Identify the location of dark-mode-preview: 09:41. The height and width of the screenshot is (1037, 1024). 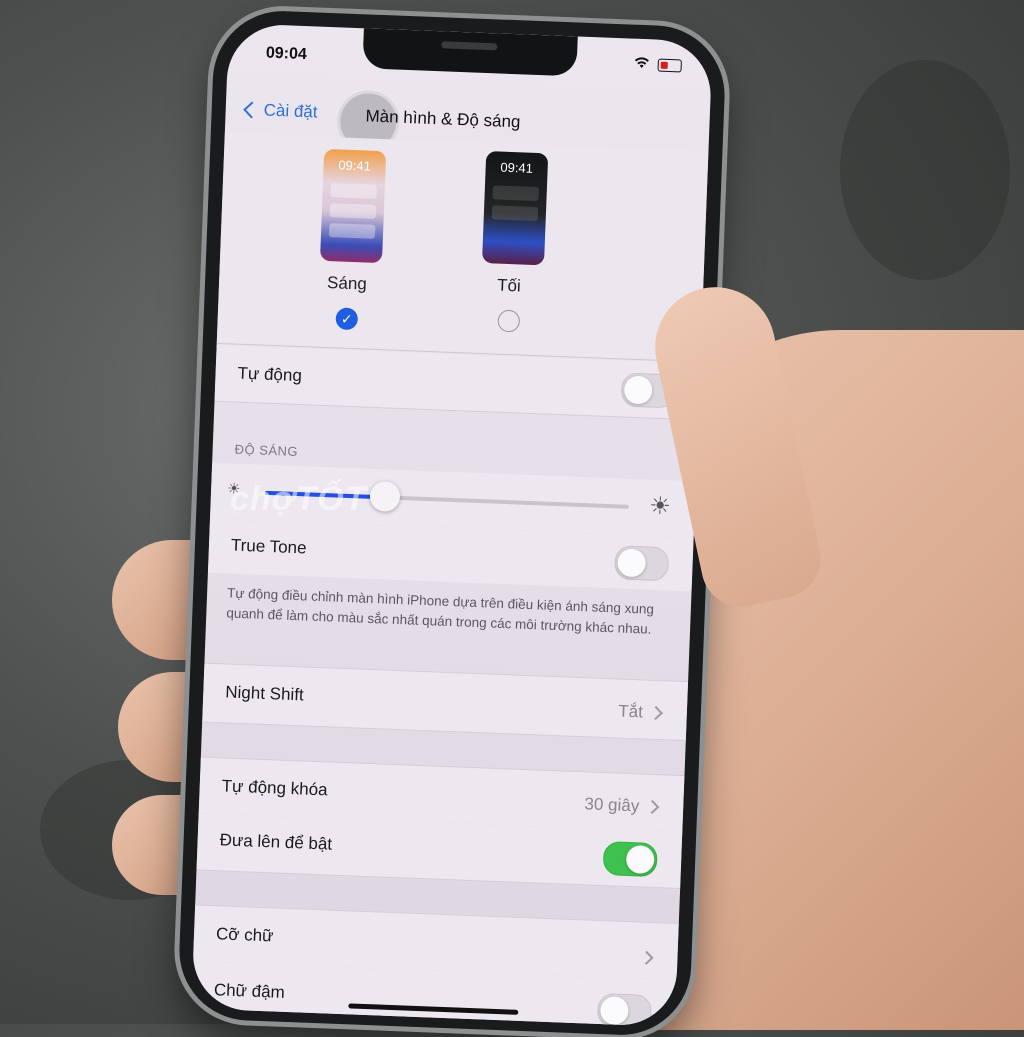
(515, 208).